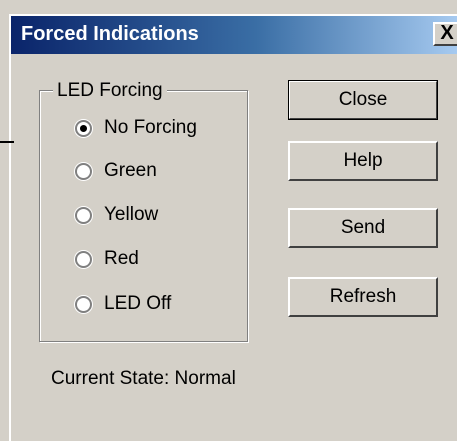 Image resolution: width=457 pixels, height=441 pixels. I want to click on radio-no-forcing: No Forcing, so click(136, 128).